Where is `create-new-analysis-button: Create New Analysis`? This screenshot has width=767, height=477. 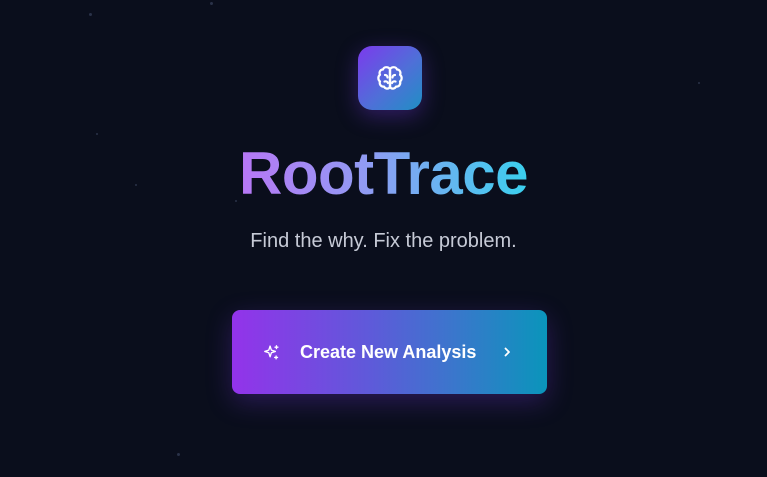 create-new-analysis-button: Create New Analysis is located at coordinates (389, 352).